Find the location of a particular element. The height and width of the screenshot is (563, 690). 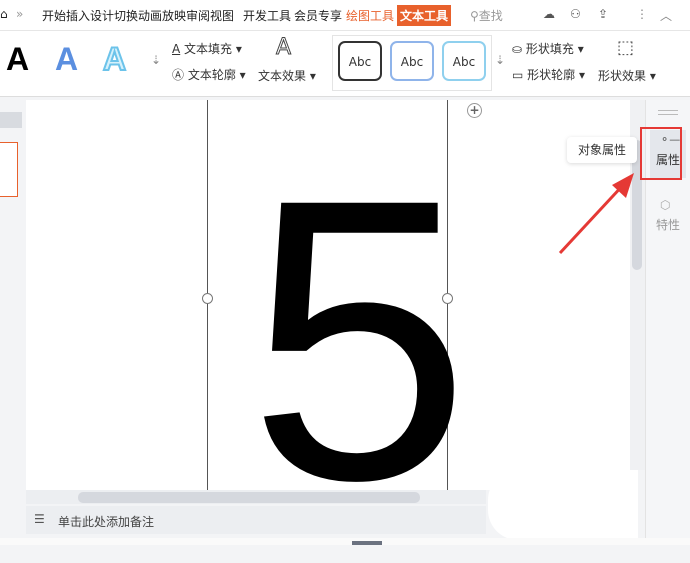

cloud-icon: ☁ is located at coordinates (549, 14).